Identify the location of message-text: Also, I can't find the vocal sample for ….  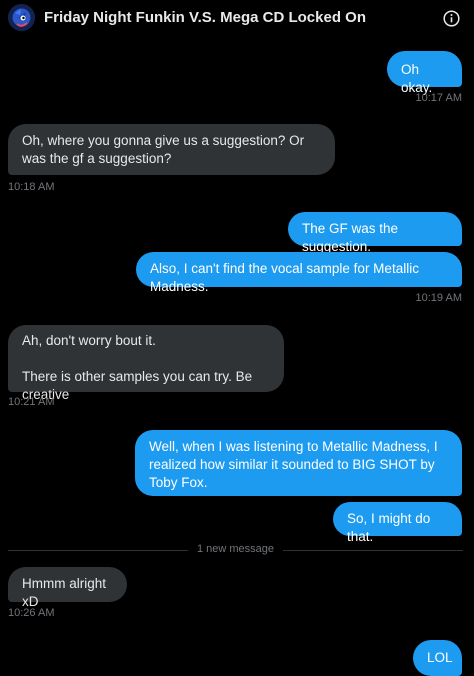
(284, 277).